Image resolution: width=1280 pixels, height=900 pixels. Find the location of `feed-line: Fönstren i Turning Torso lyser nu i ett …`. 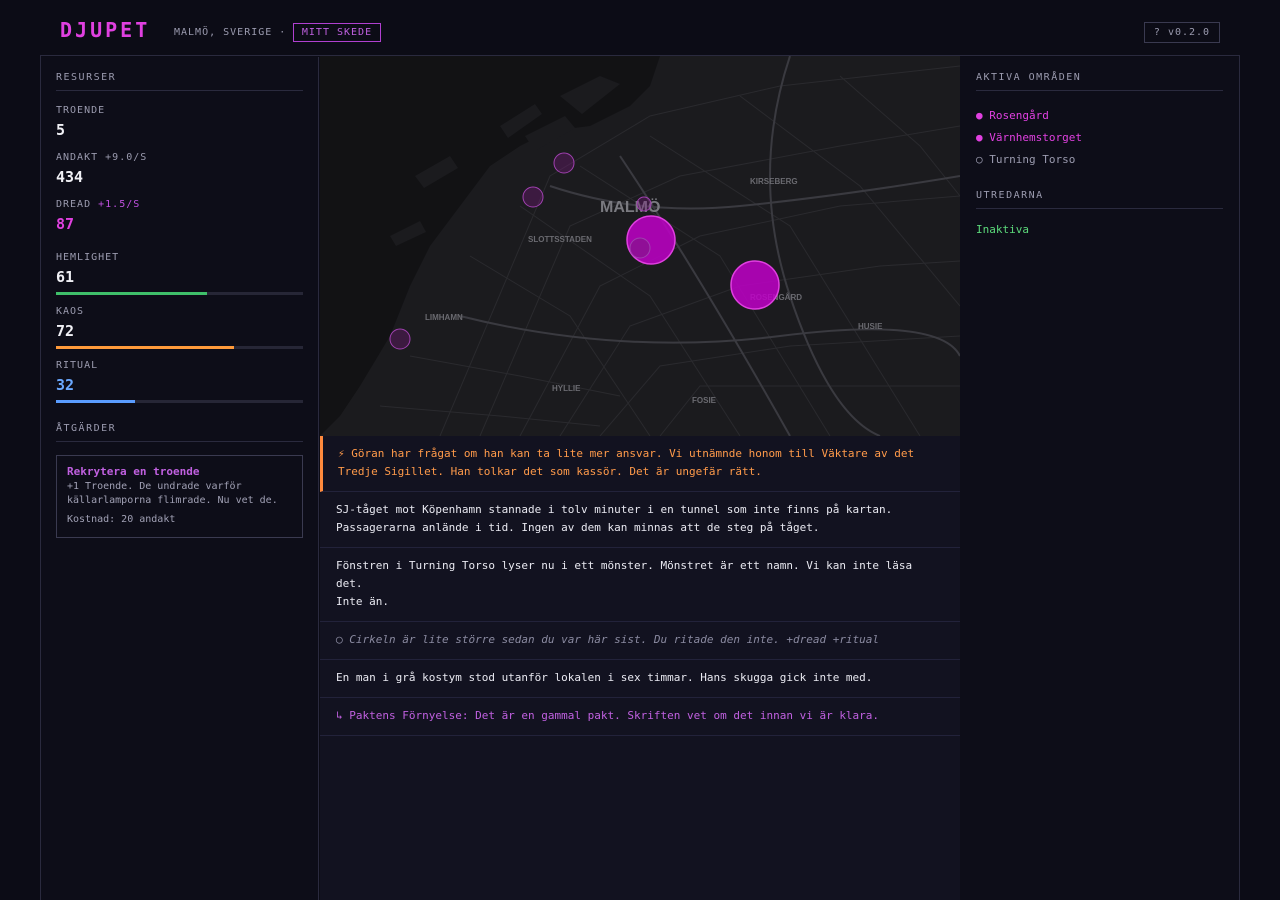

feed-line: Fönstren i Turning Torso lyser nu i ett … is located at coordinates (624, 574).